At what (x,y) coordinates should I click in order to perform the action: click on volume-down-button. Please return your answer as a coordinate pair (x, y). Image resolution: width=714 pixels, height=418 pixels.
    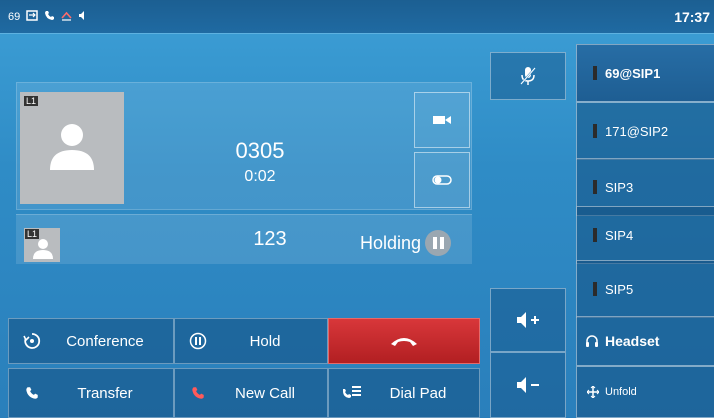
    Looking at the image, I should click on (528, 385).